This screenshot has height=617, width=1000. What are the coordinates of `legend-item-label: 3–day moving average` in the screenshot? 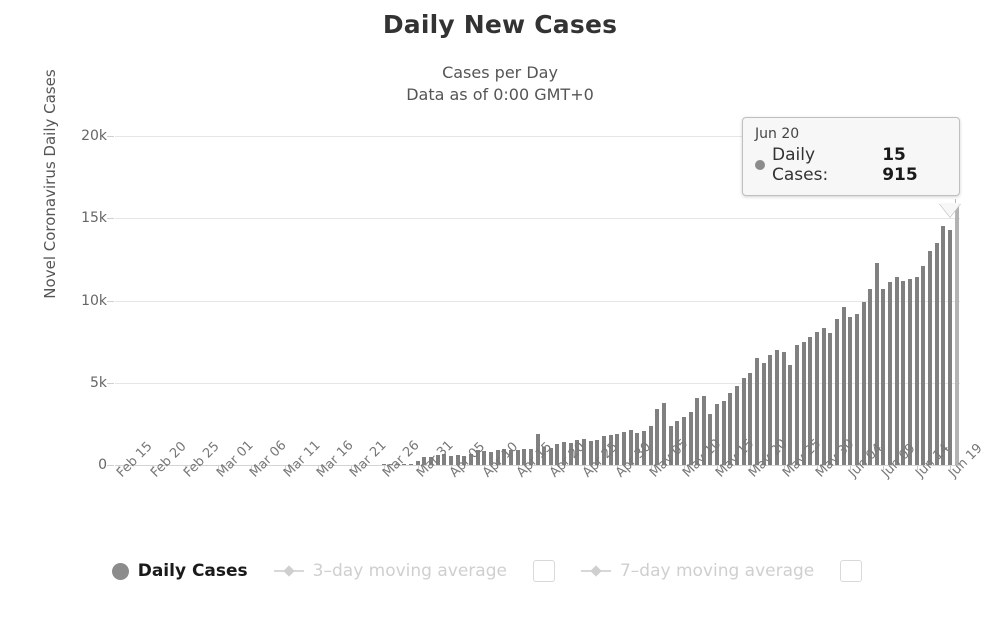 It's located at (409, 571).